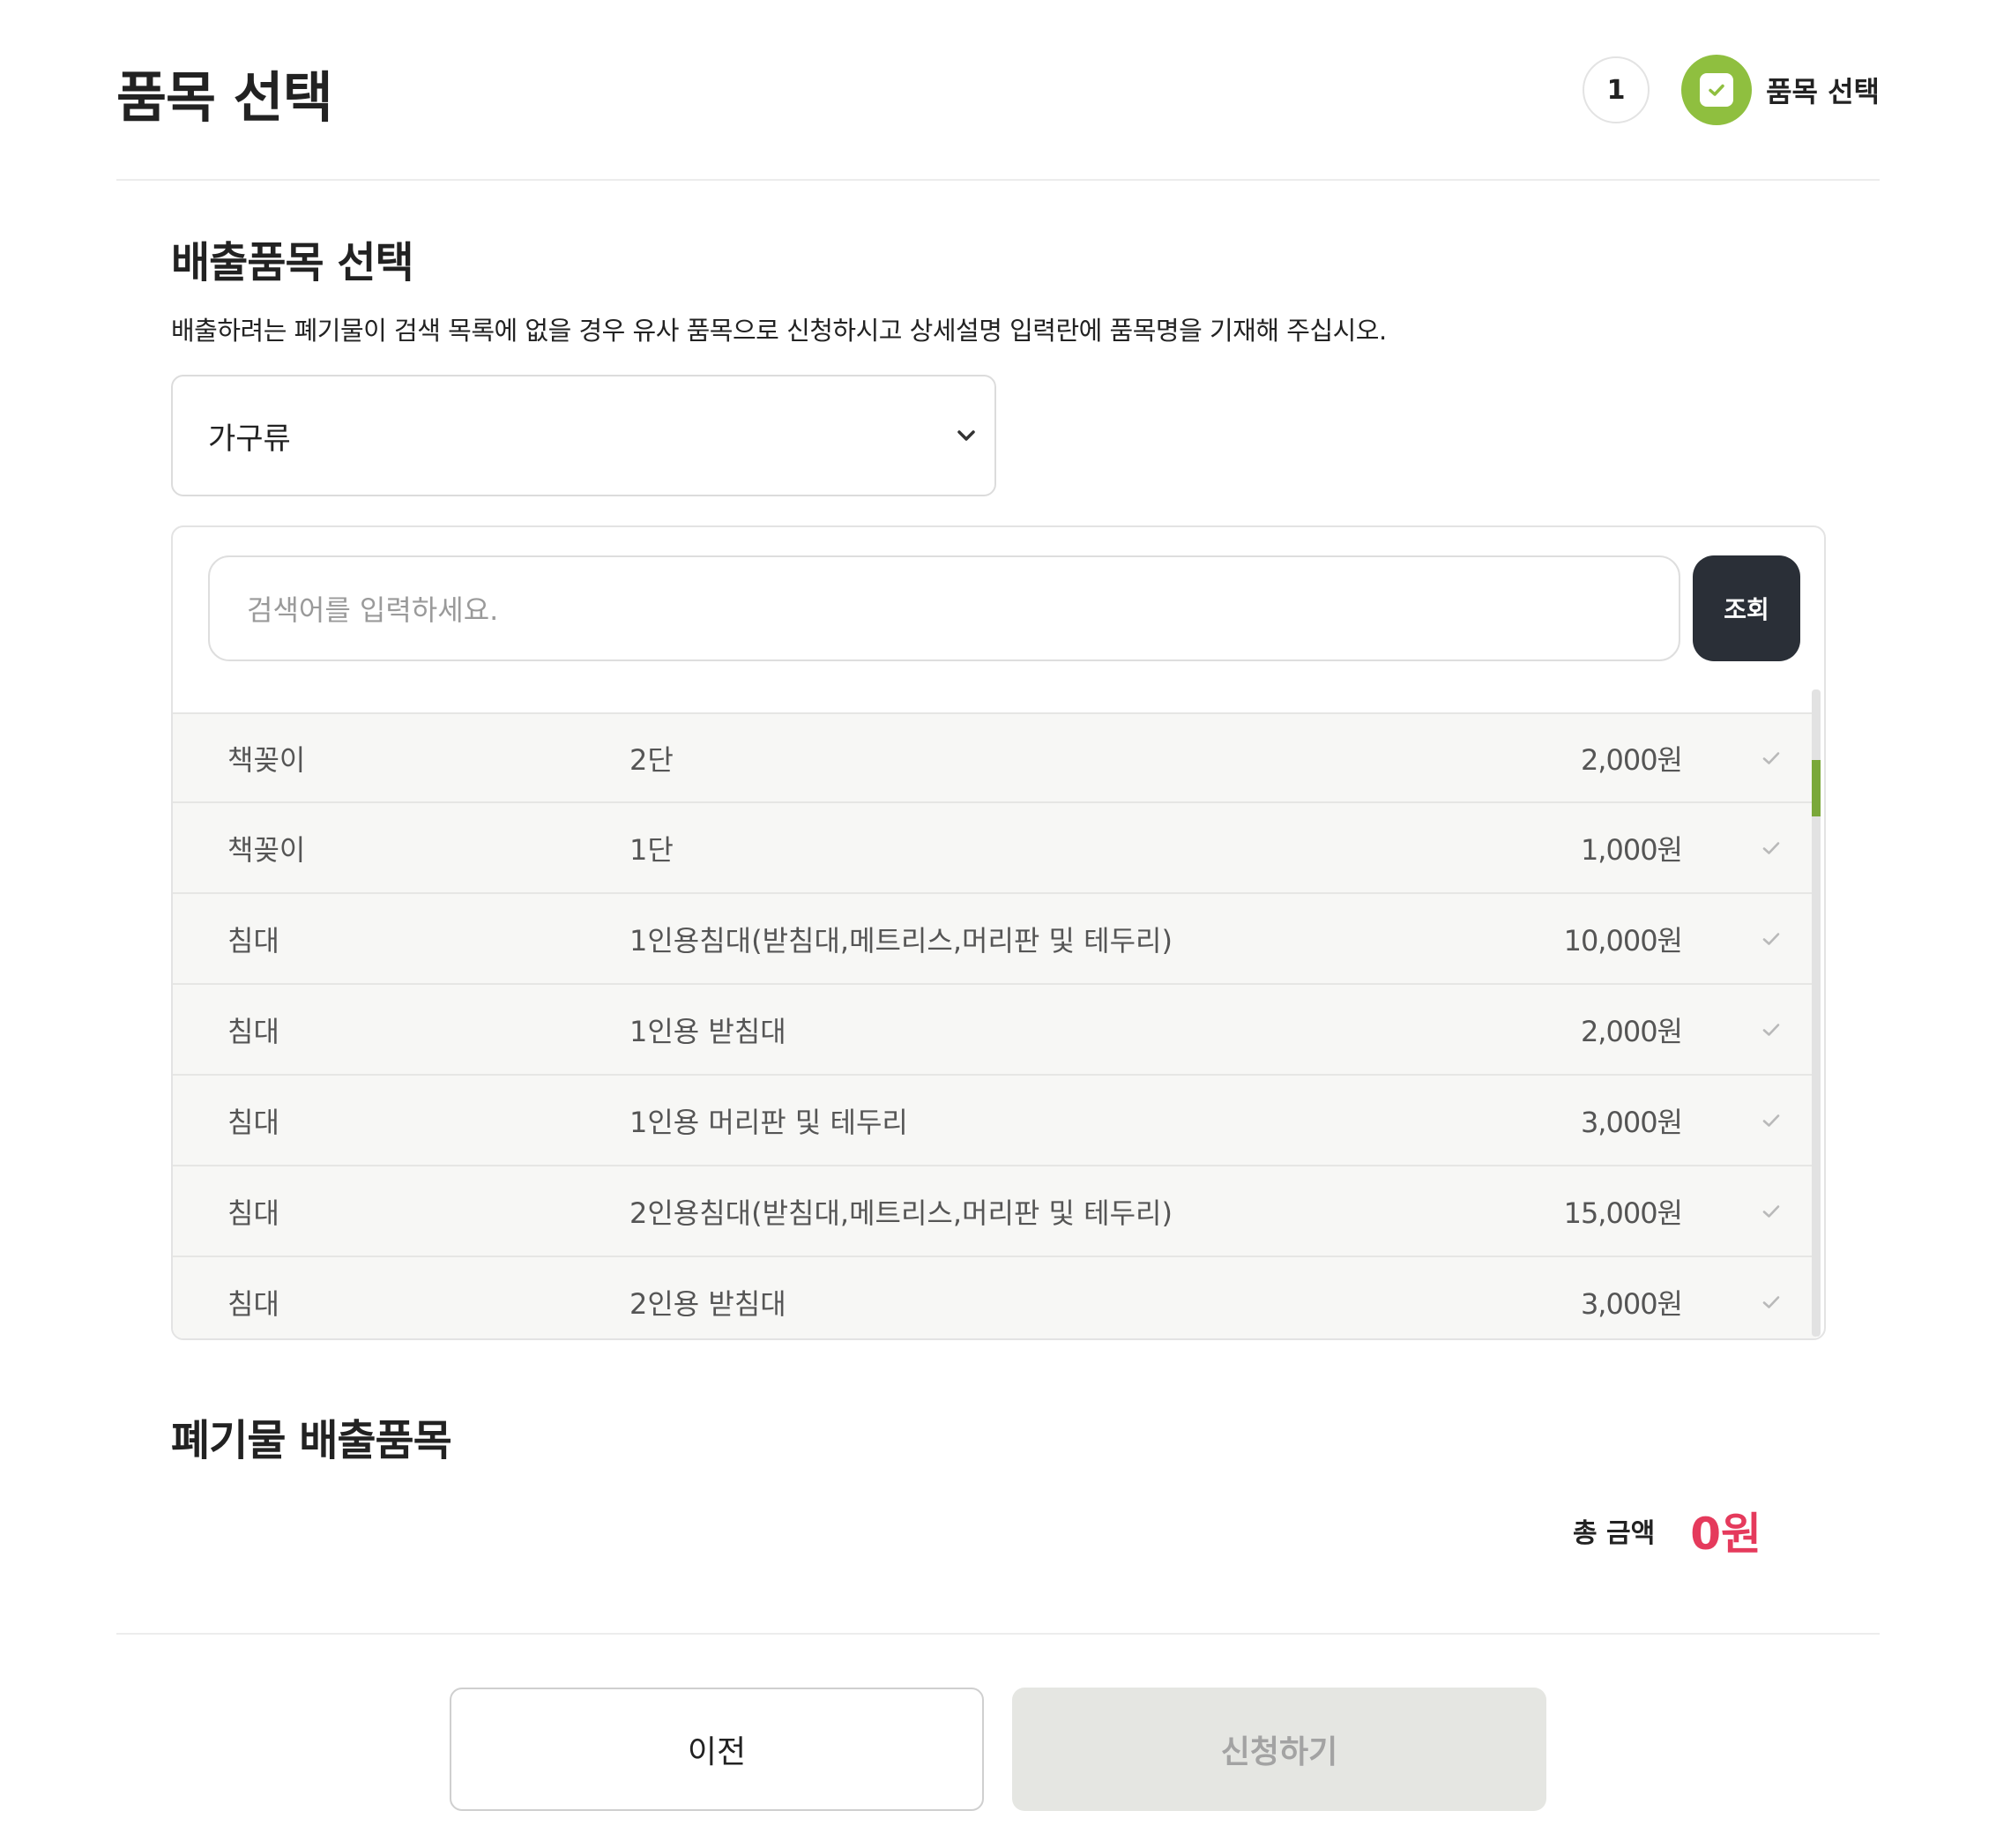 The height and width of the screenshot is (1848, 1996). Describe the element at coordinates (1614, 1533) in the screenshot. I see `total-label: 총 금액` at that location.